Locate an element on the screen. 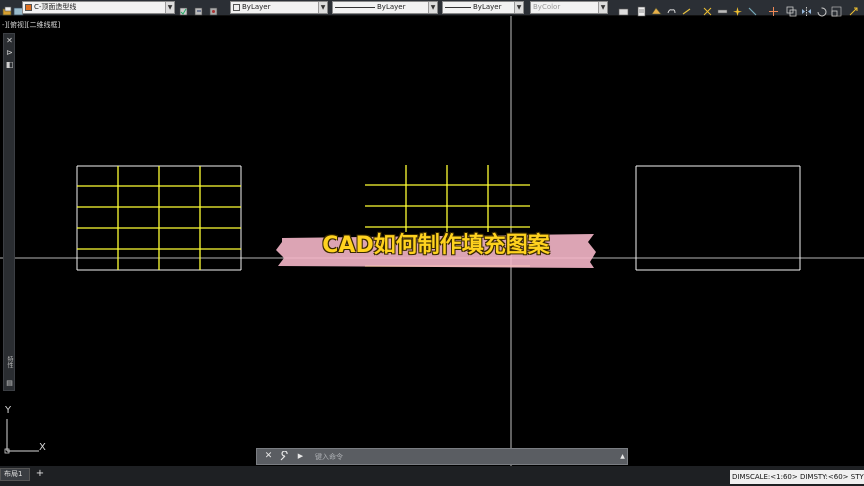  wrench-icon is located at coordinates (284, 456).